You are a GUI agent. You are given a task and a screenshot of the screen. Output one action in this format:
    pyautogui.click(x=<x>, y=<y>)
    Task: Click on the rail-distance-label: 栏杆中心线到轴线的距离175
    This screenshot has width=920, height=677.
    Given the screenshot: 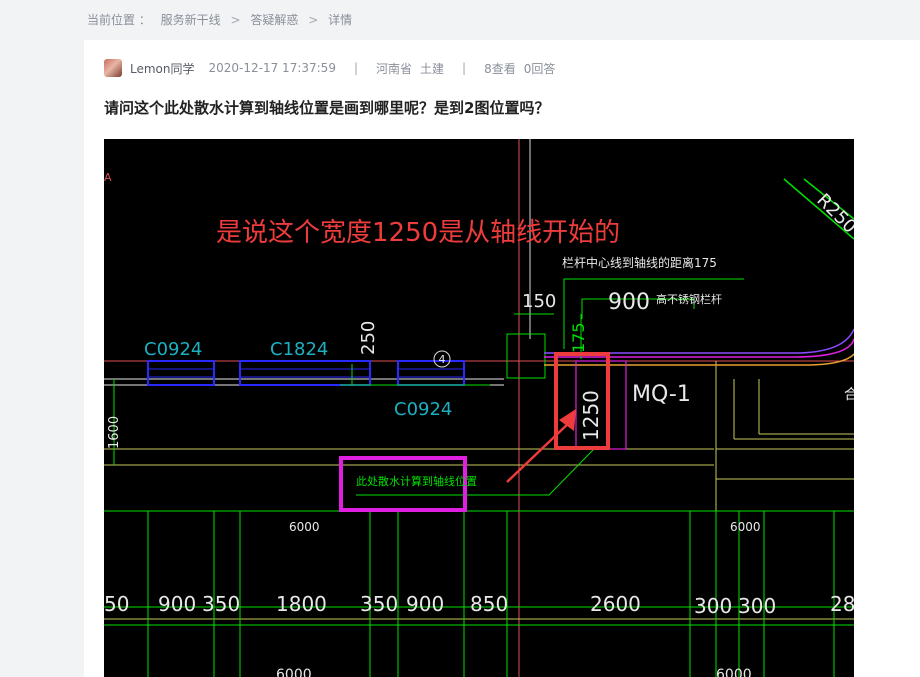 What is the action you would take?
    pyautogui.click(x=639, y=262)
    